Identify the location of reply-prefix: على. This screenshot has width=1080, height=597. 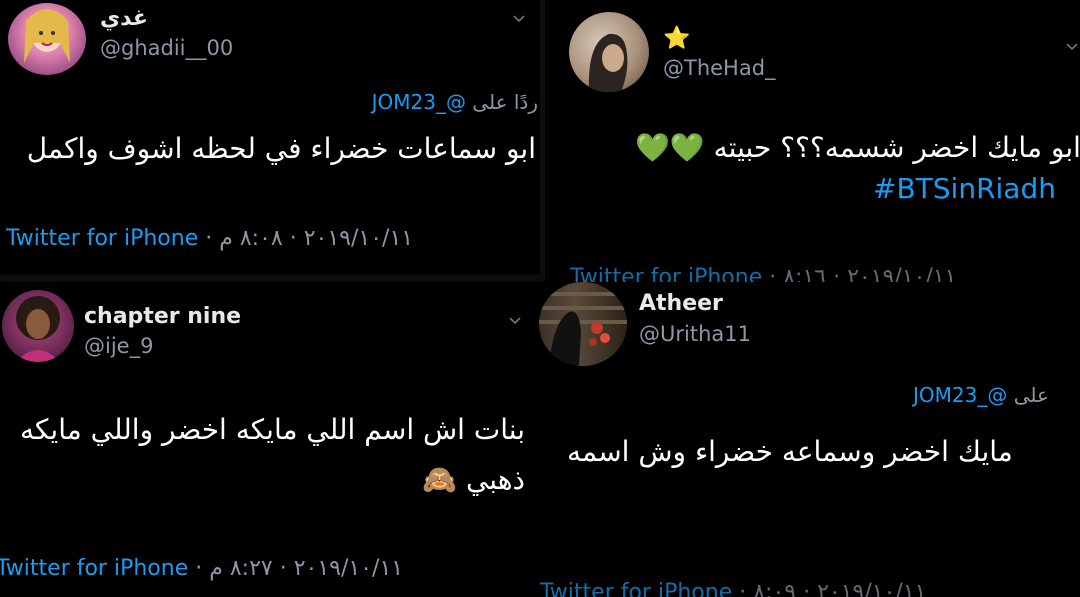
(1031, 395).